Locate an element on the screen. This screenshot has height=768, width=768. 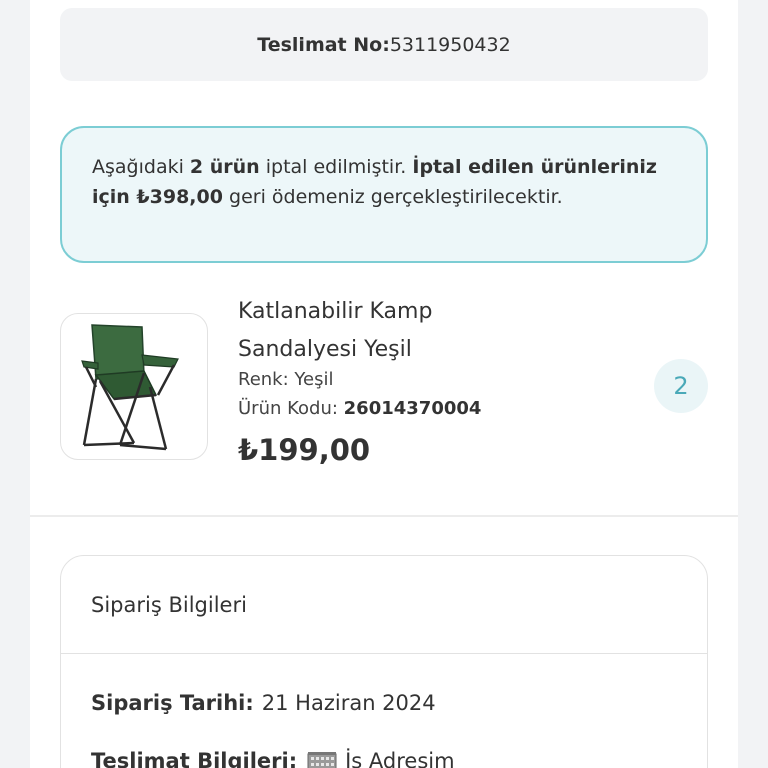
delivery-info-row: Teslimat Bilgileri: İş Adresim is located at coordinates (384, 750).